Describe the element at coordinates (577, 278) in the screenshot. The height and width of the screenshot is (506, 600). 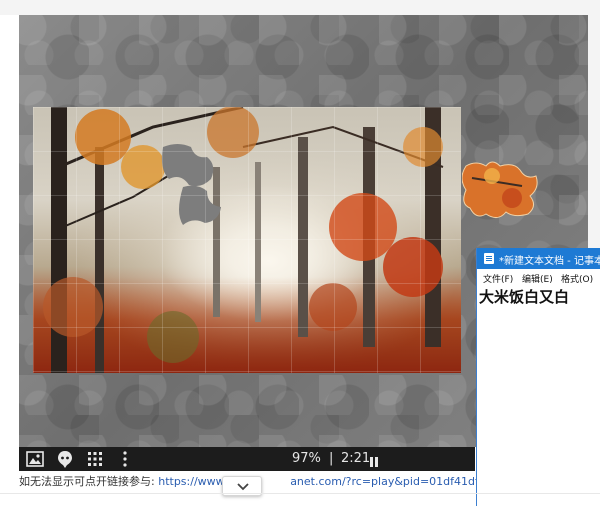
I see `menu-format: 格式(O)` at that location.